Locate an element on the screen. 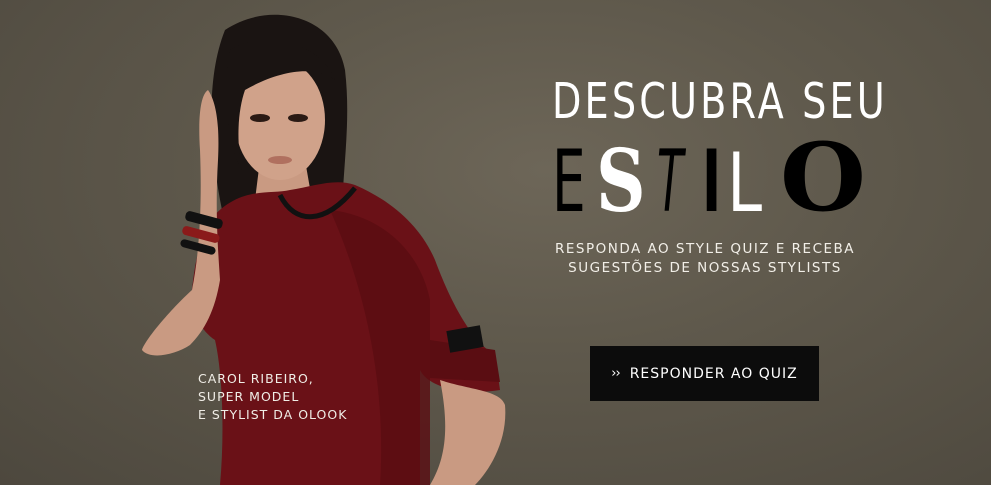 This screenshot has width=991, height=485. quiz-description-line-1: RESPONDA AO STYLE QUIZ E RECEBA is located at coordinates (705, 249).